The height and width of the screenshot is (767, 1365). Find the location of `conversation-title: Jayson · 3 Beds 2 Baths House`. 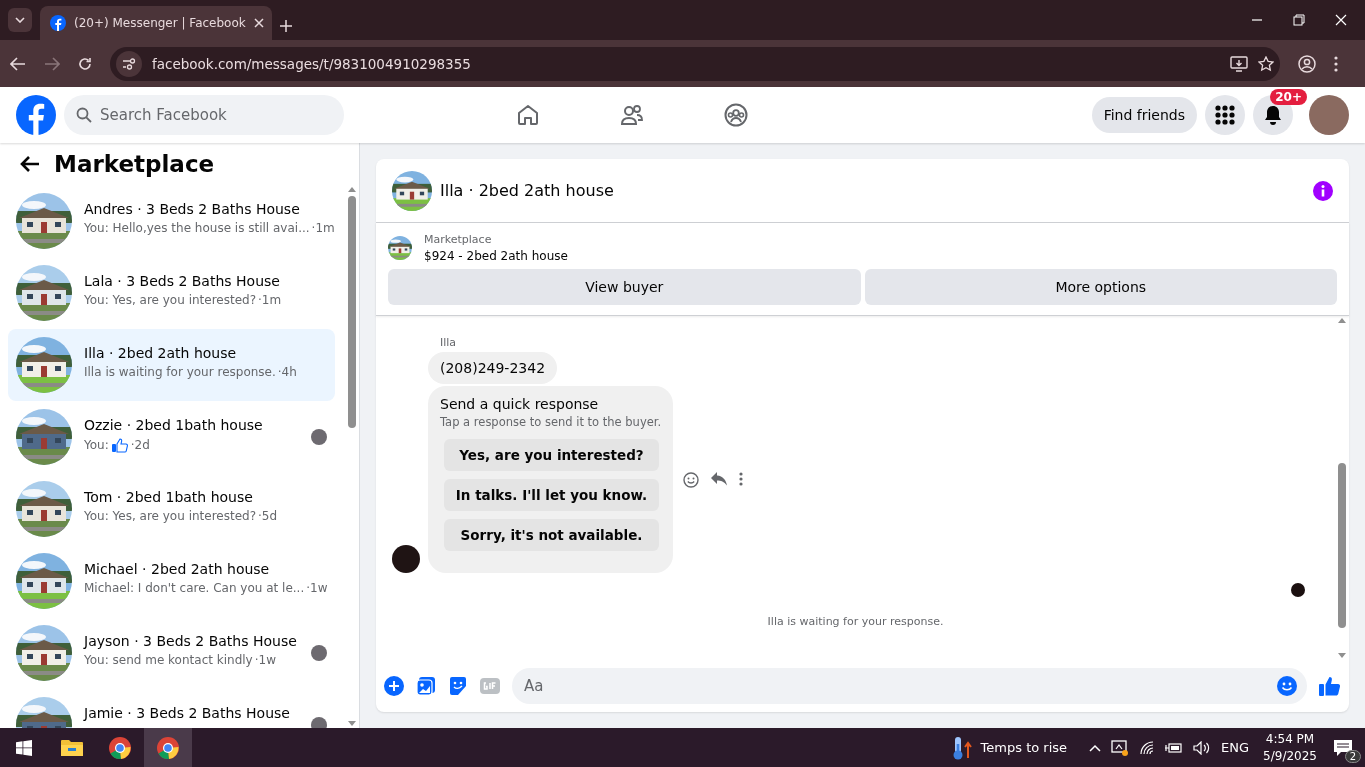

conversation-title: Jayson · 3 Beds 2 Baths House is located at coordinates (191, 641).